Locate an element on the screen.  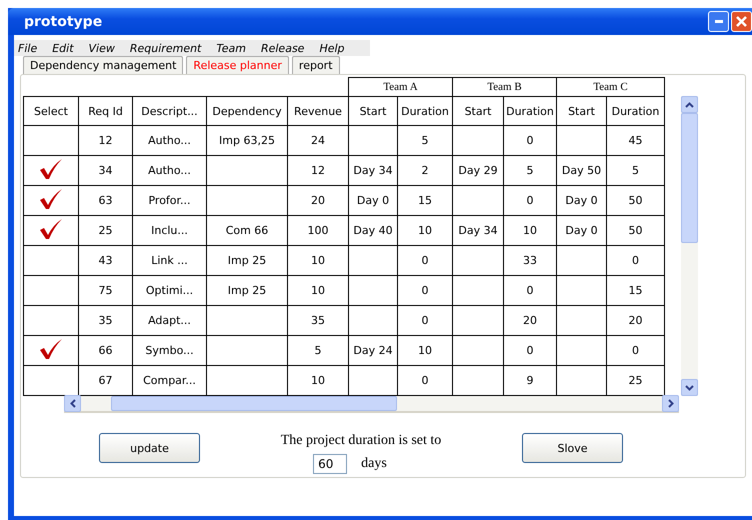
table-cell: 75 is located at coordinates (105, 291).